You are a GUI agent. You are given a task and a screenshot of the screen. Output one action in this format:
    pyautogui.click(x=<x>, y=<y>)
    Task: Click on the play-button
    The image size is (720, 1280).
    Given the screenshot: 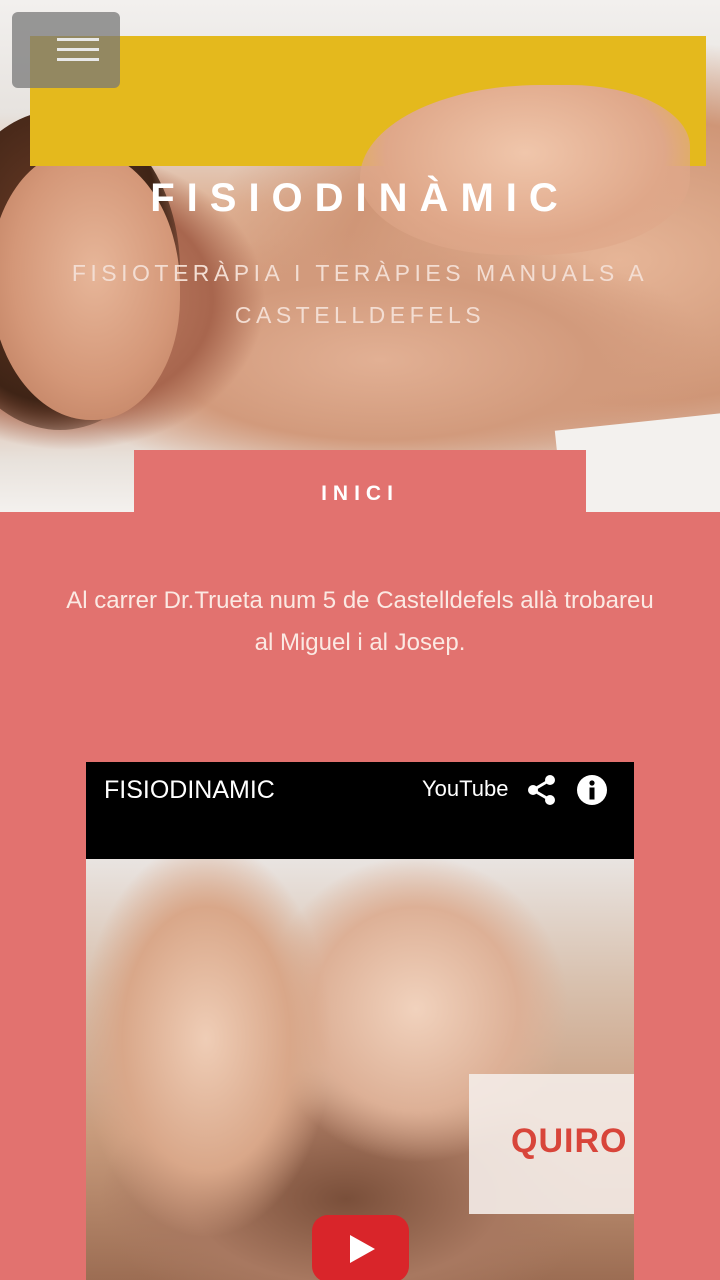 What is the action you would take?
    pyautogui.click(x=360, y=1247)
    